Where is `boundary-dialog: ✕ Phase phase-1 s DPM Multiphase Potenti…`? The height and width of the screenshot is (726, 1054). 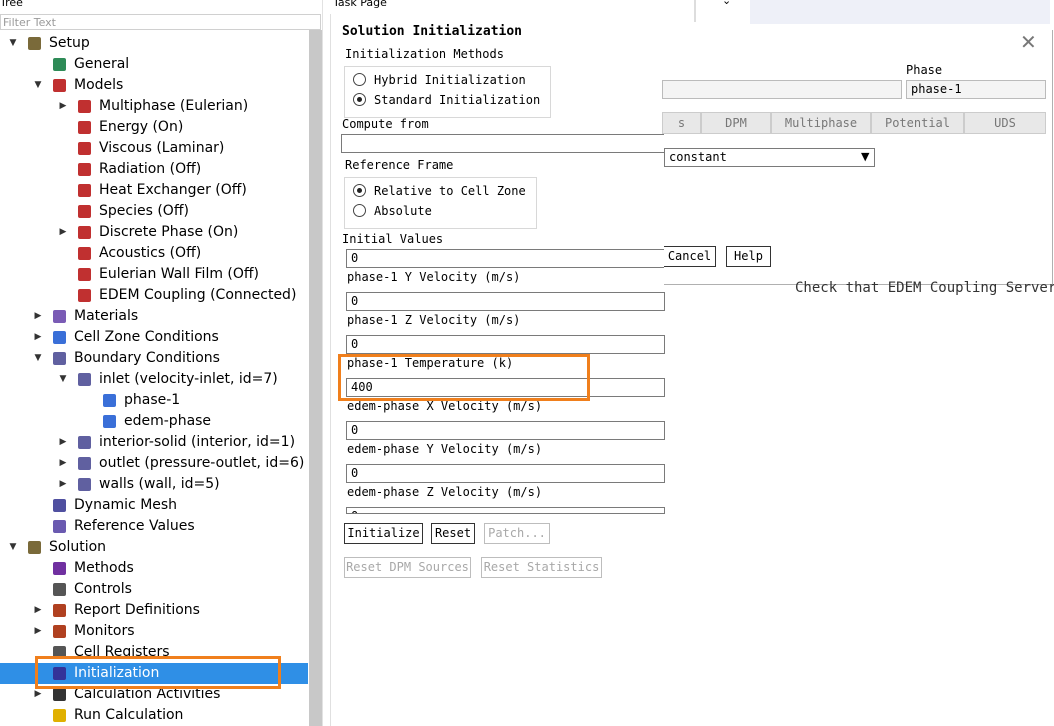 boundary-dialog: ✕ Phase phase-1 s DPM Multiphase Potenti… is located at coordinates (857, 157).